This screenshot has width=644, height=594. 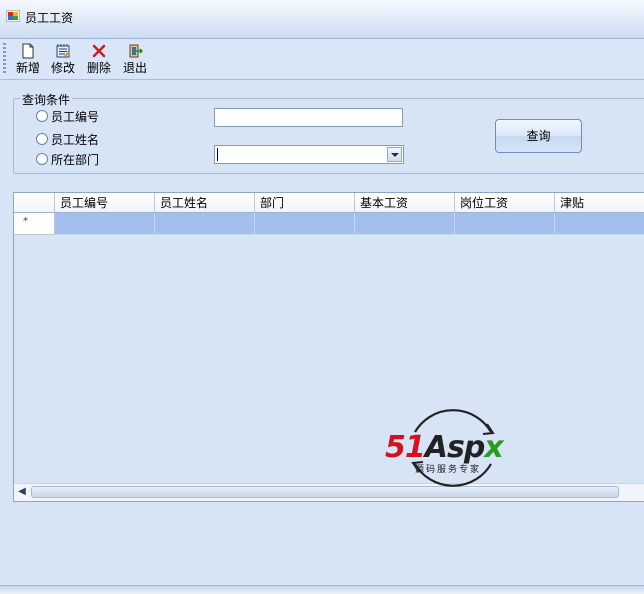 What do you see at coordinates (105, 203) in the screenshot?
I see `column-header-employee-id: 员工编号` at bounding box center [105, 203].